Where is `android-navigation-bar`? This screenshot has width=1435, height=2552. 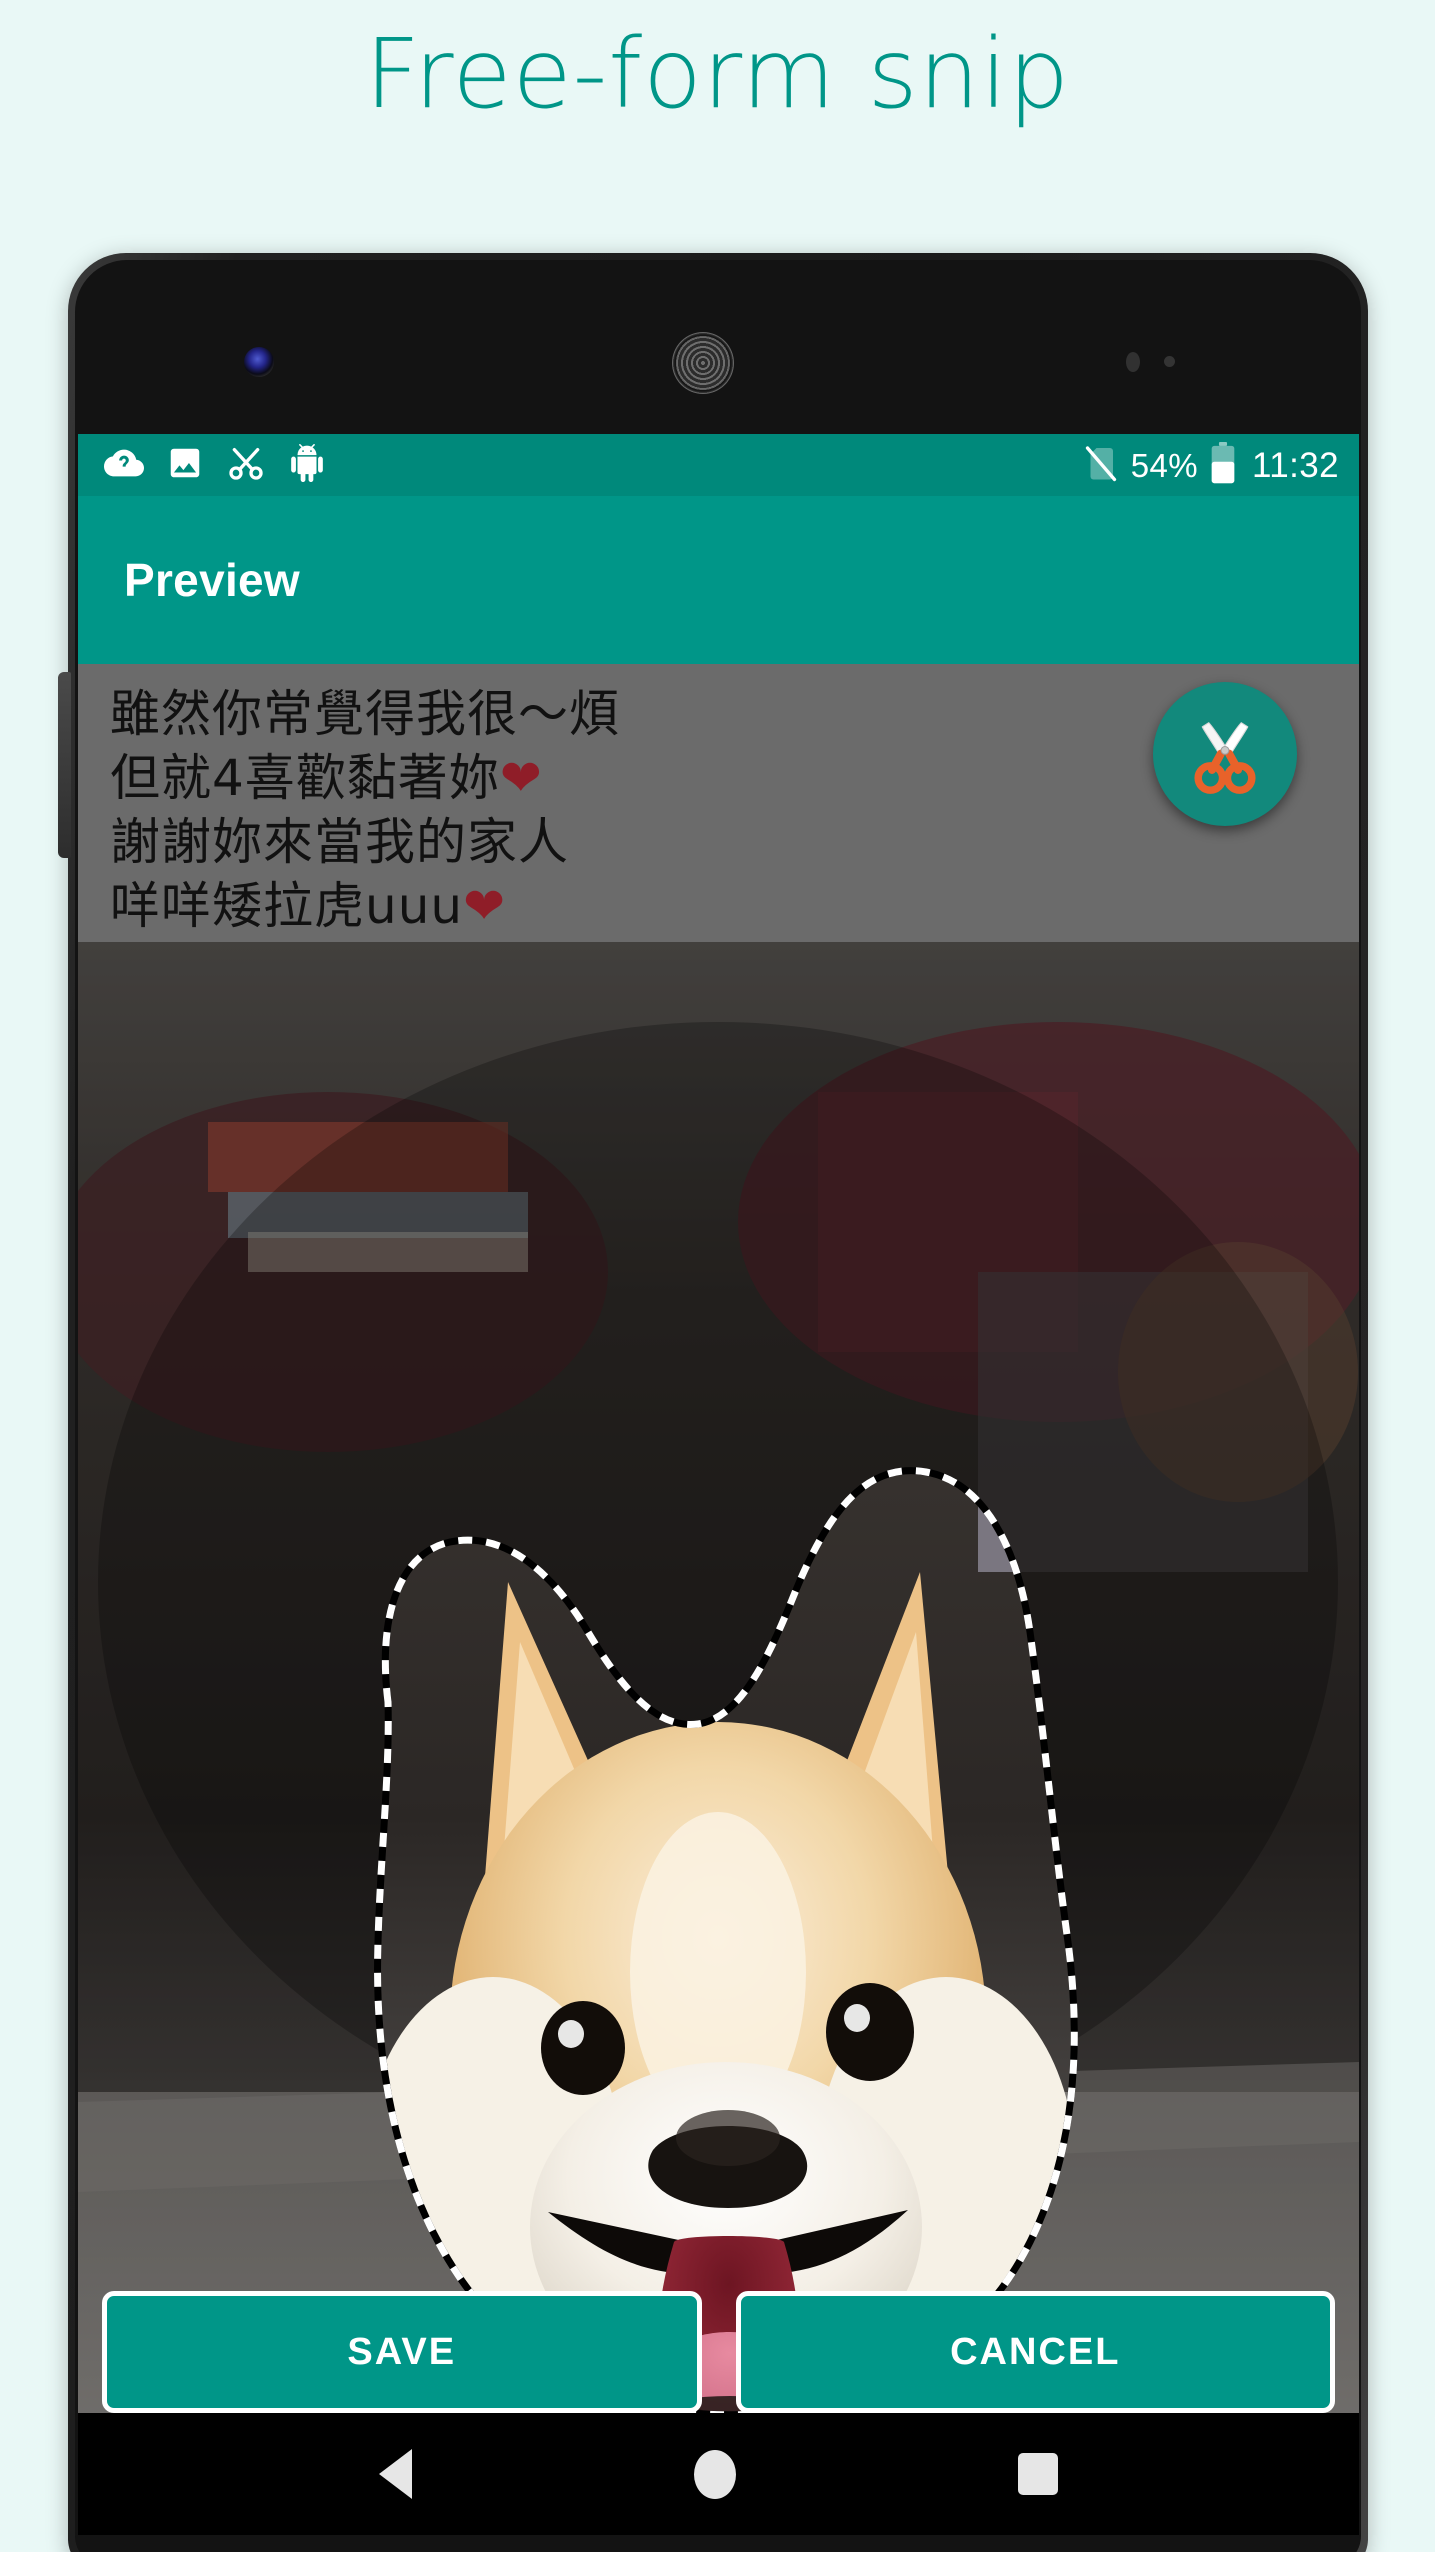
android-navigation-bar is located at coordinates (718, 2474).